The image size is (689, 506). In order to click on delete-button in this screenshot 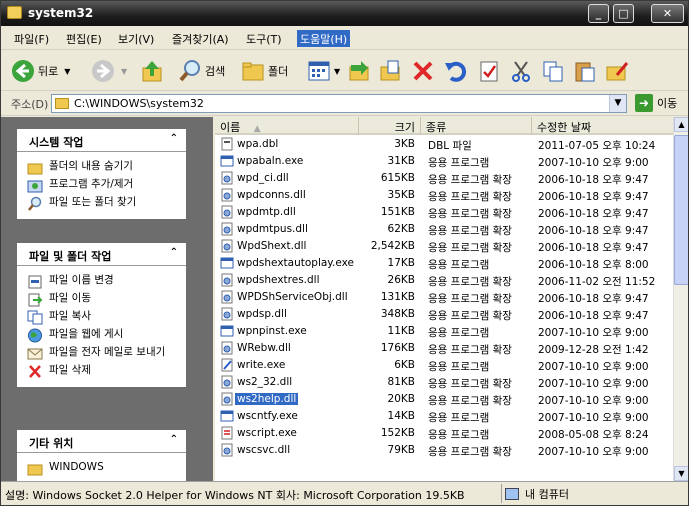, I will do `click(423, 71)`.